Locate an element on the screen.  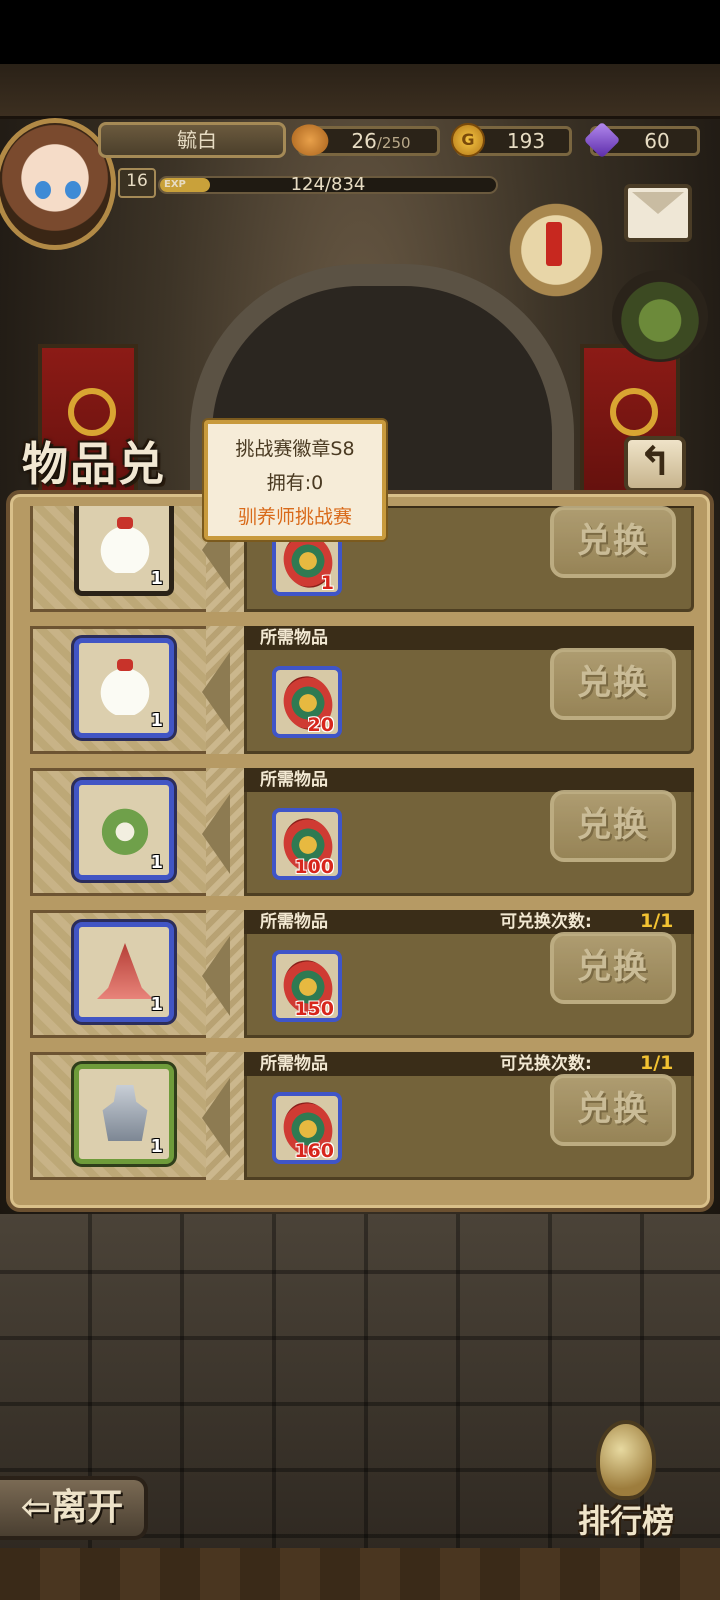
exchange-row: 所需物品 可兑换次数: 1/1 1 160 兑换 is located at coordinates (362, 1116).